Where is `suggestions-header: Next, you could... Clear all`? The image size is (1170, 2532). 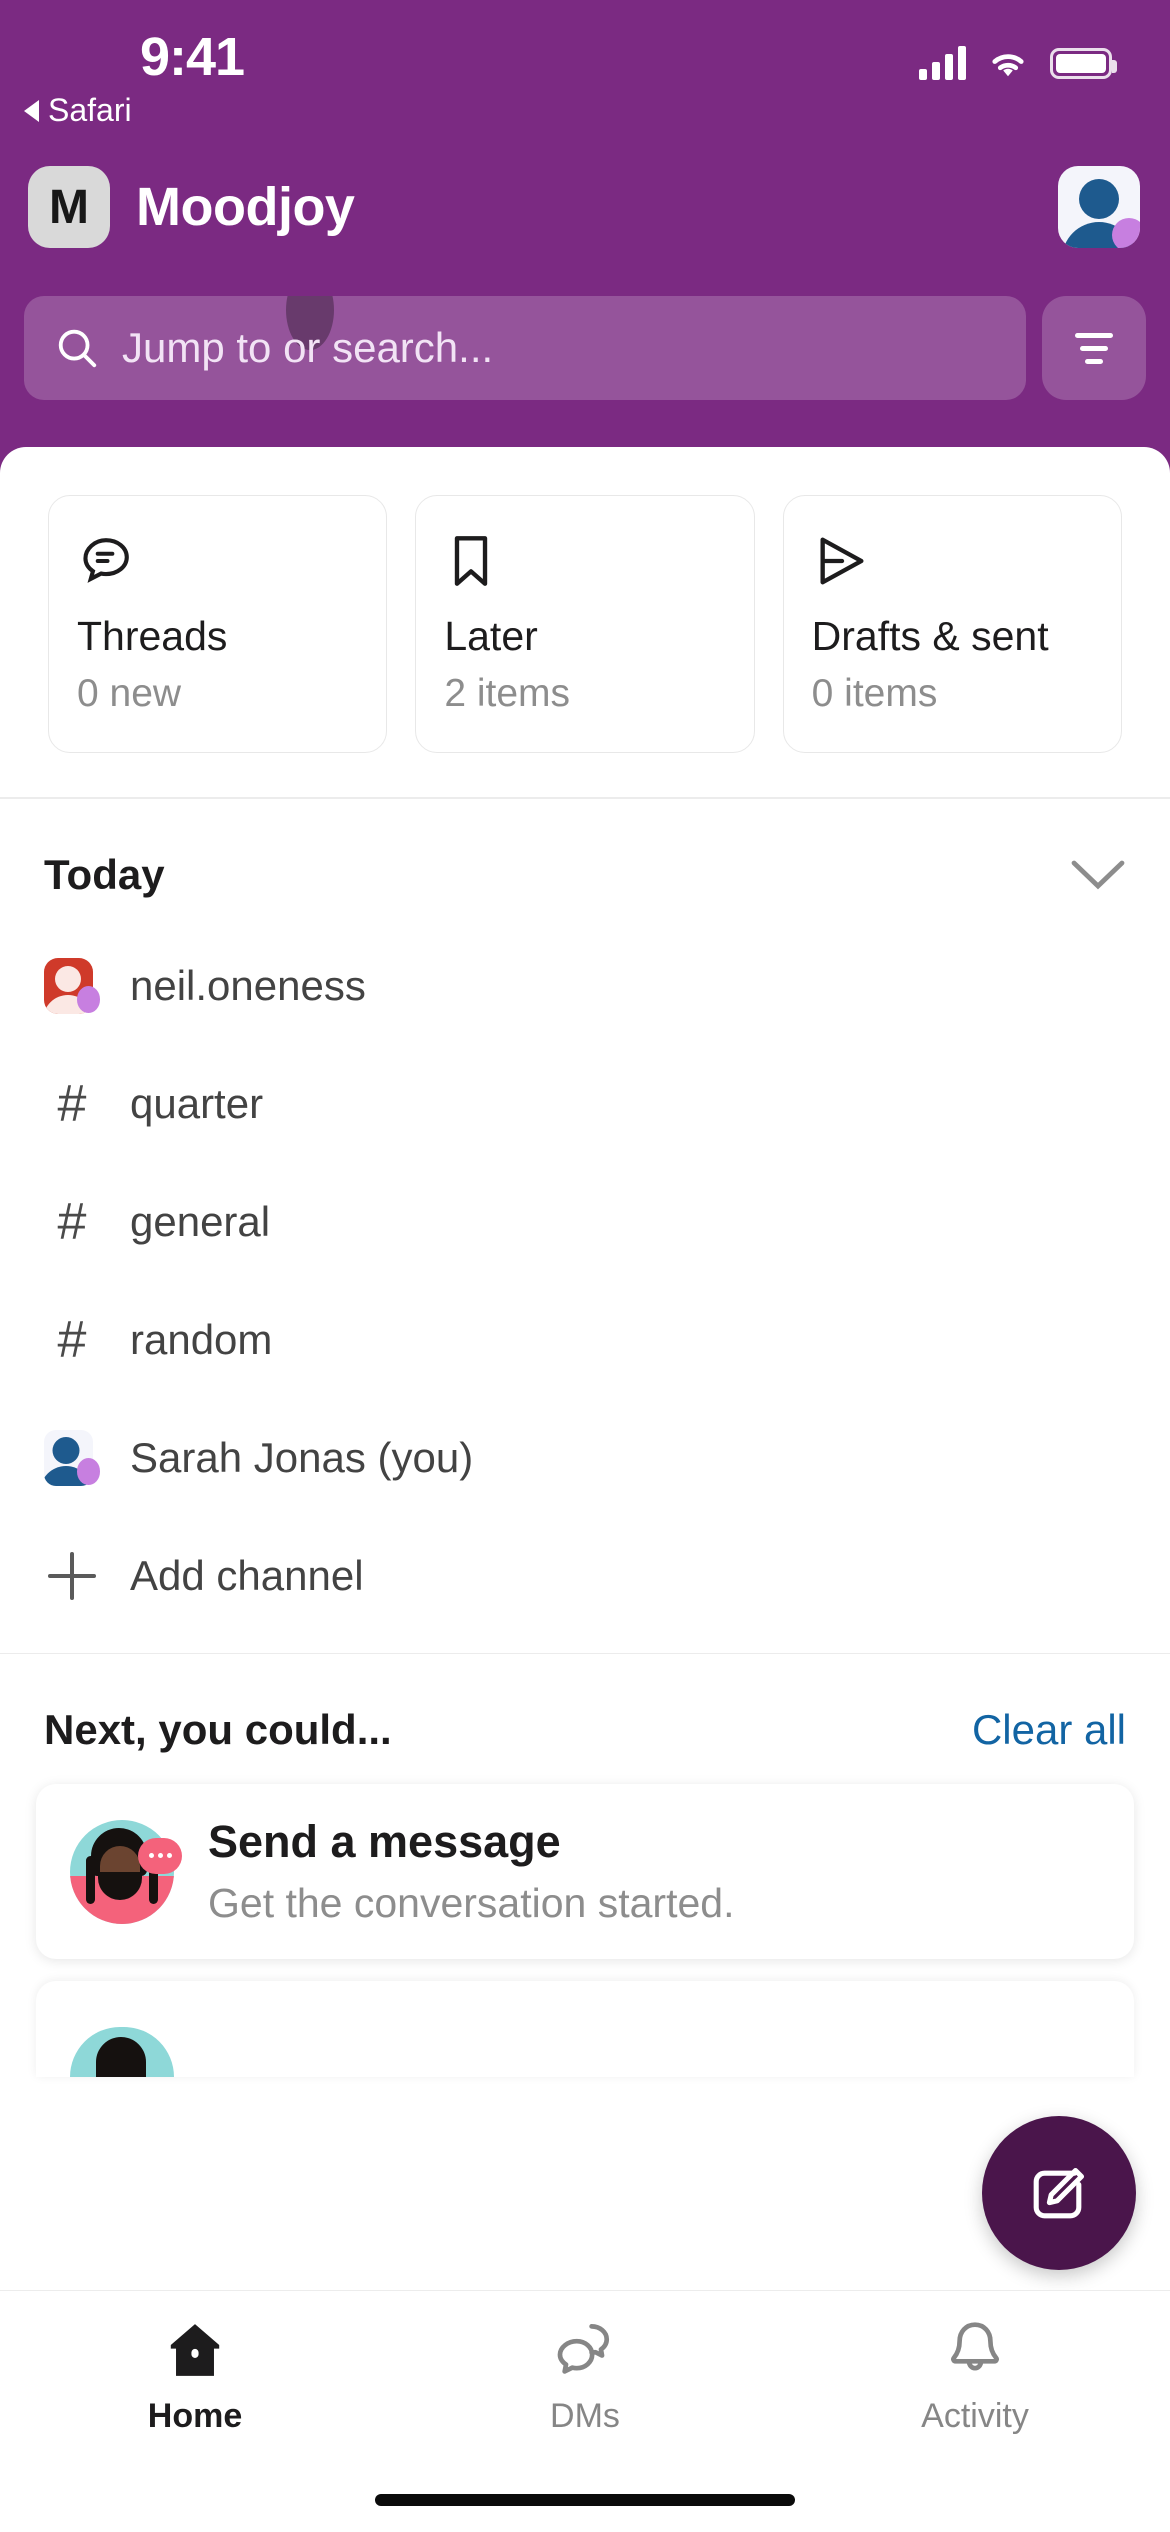 suggestions-header: Next, you could... Clear all is located at coordinates (585, 1719).